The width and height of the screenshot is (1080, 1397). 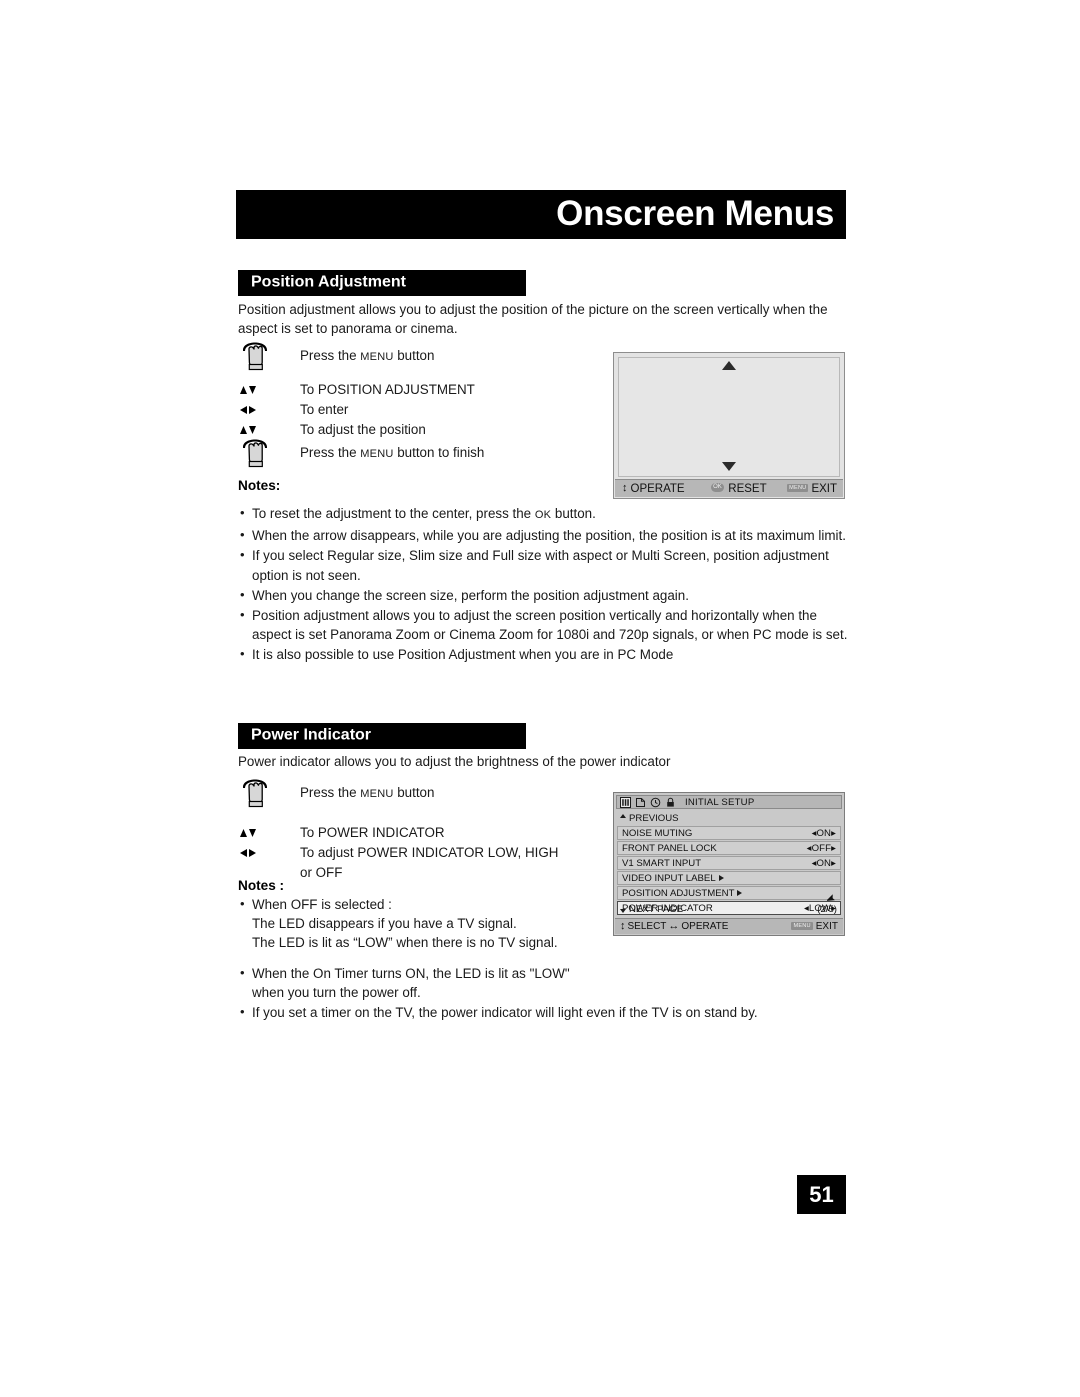 What do you see at coordinates (640, 802) in the screenshot?
I see `page-icon` at bounding box center [640, 802].